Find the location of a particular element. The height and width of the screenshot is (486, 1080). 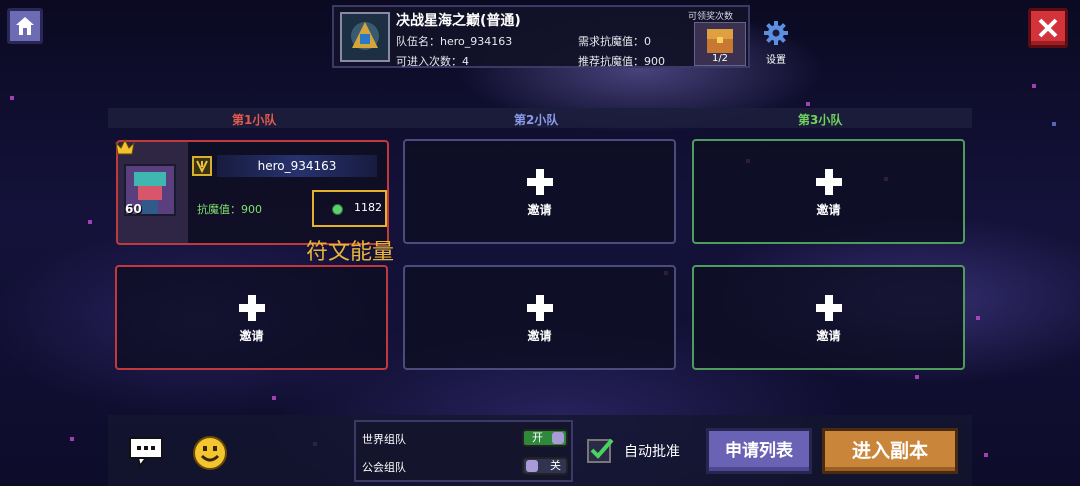

home-button is located at coordinates (25, 26).